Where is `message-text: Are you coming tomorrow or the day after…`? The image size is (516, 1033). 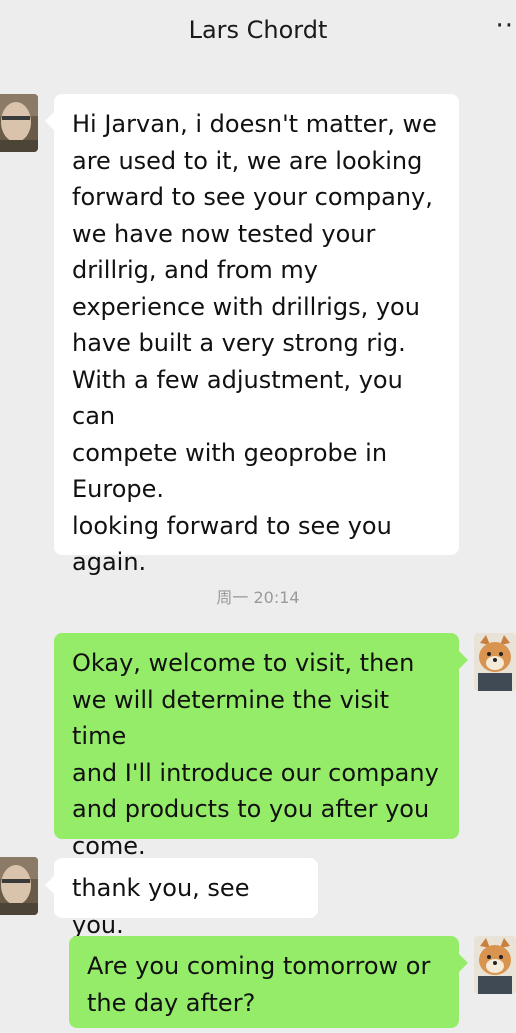 message-text: Are you coming tomorrow or the day after… is located at coordinates (259, 984).